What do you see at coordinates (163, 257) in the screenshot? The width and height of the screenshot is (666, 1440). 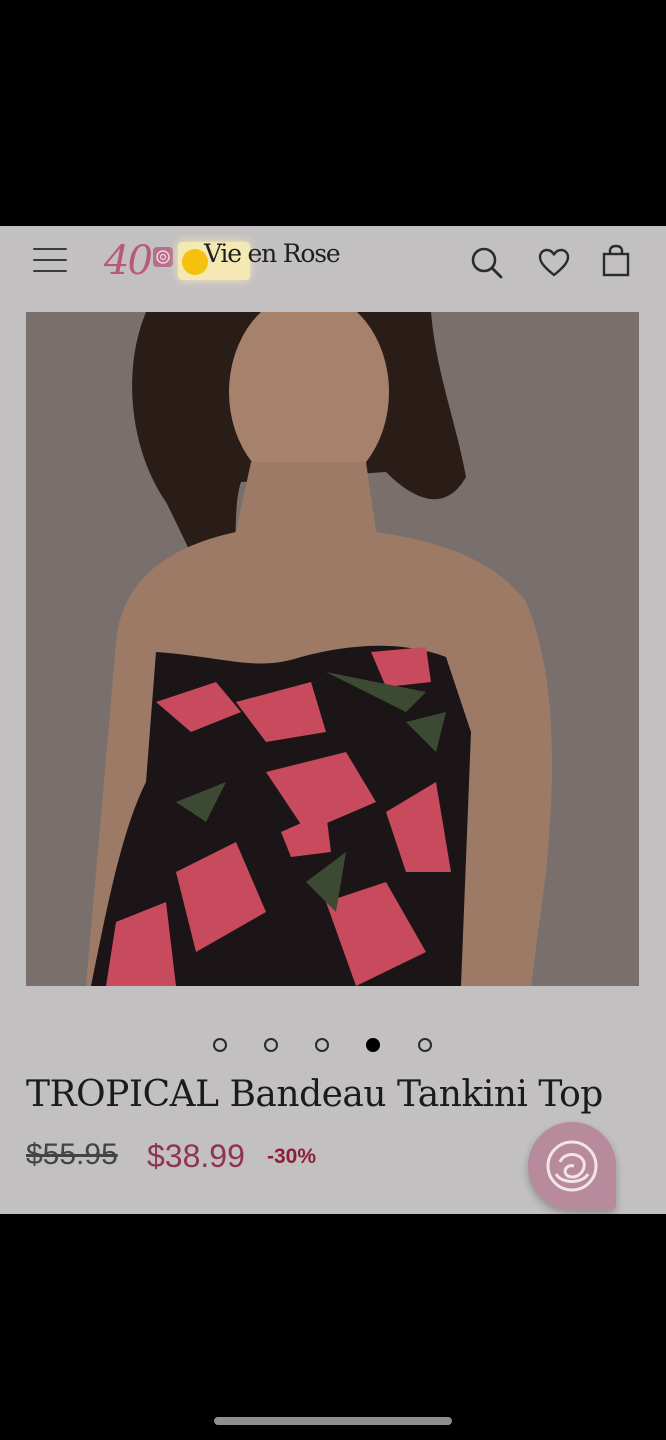 I see `logo-rose-icon` at bounding box center [163, 257].